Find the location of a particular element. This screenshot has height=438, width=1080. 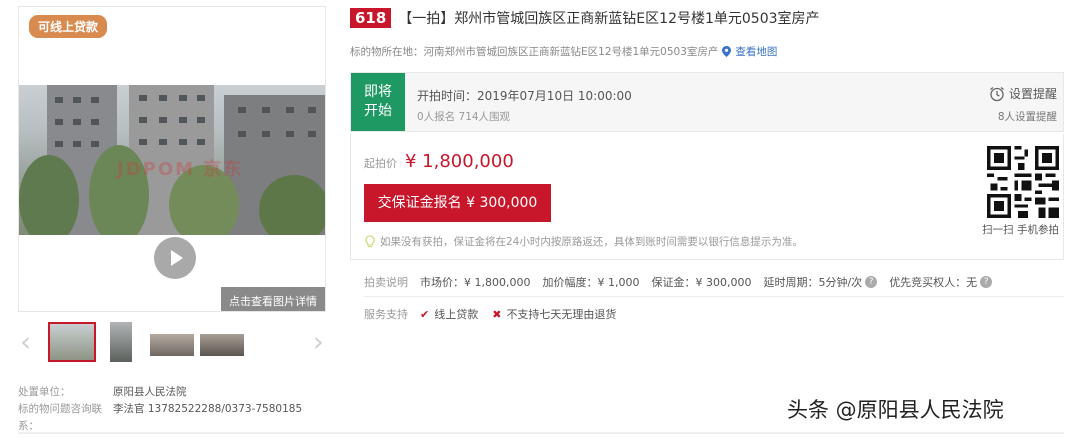

deposit-amount: 保证金：¥ 300,000 is located at coordinates (701, 282).